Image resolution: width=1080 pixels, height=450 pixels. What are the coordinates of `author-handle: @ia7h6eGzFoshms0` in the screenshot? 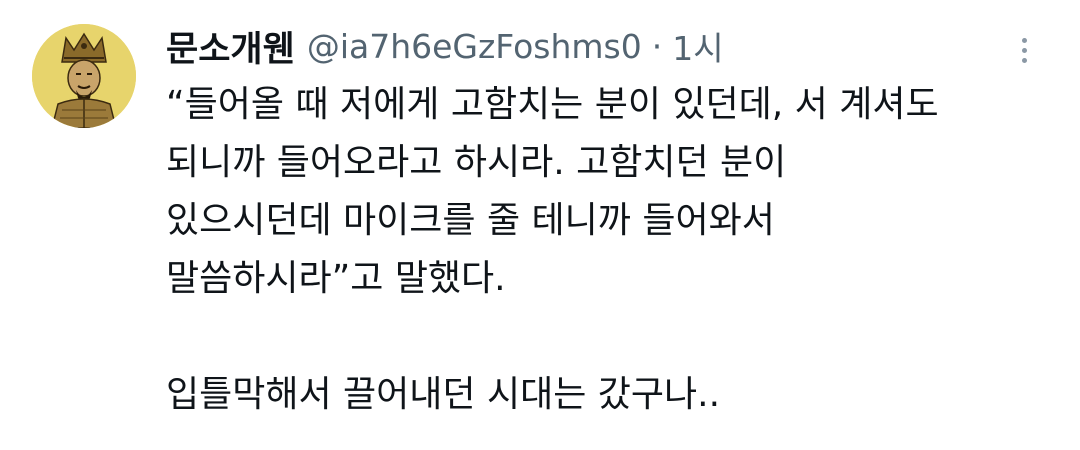 It's located at (474, 46).